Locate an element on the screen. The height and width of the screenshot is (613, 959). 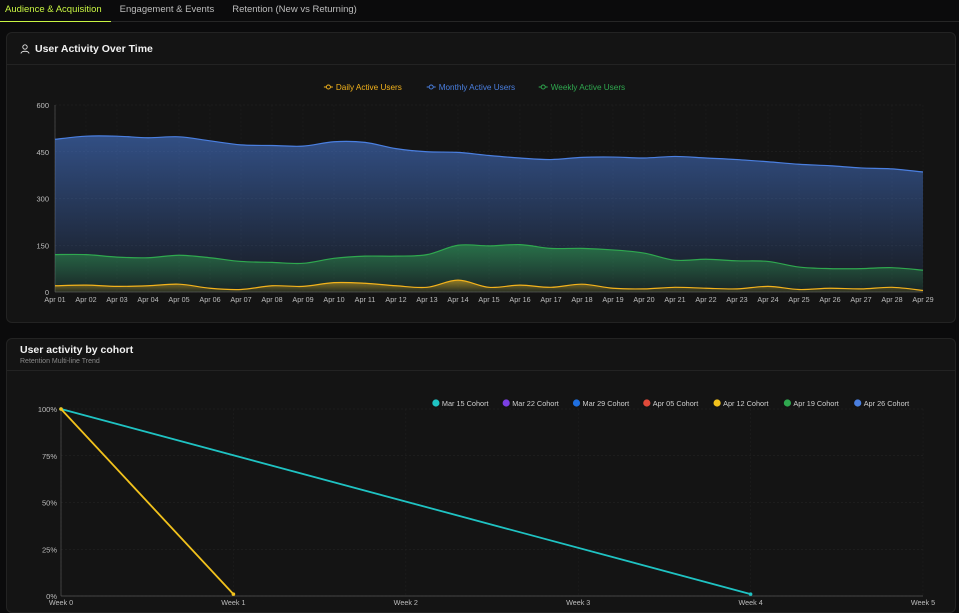
x-tick-label: Week 1 is located at coordinates (233, 602).